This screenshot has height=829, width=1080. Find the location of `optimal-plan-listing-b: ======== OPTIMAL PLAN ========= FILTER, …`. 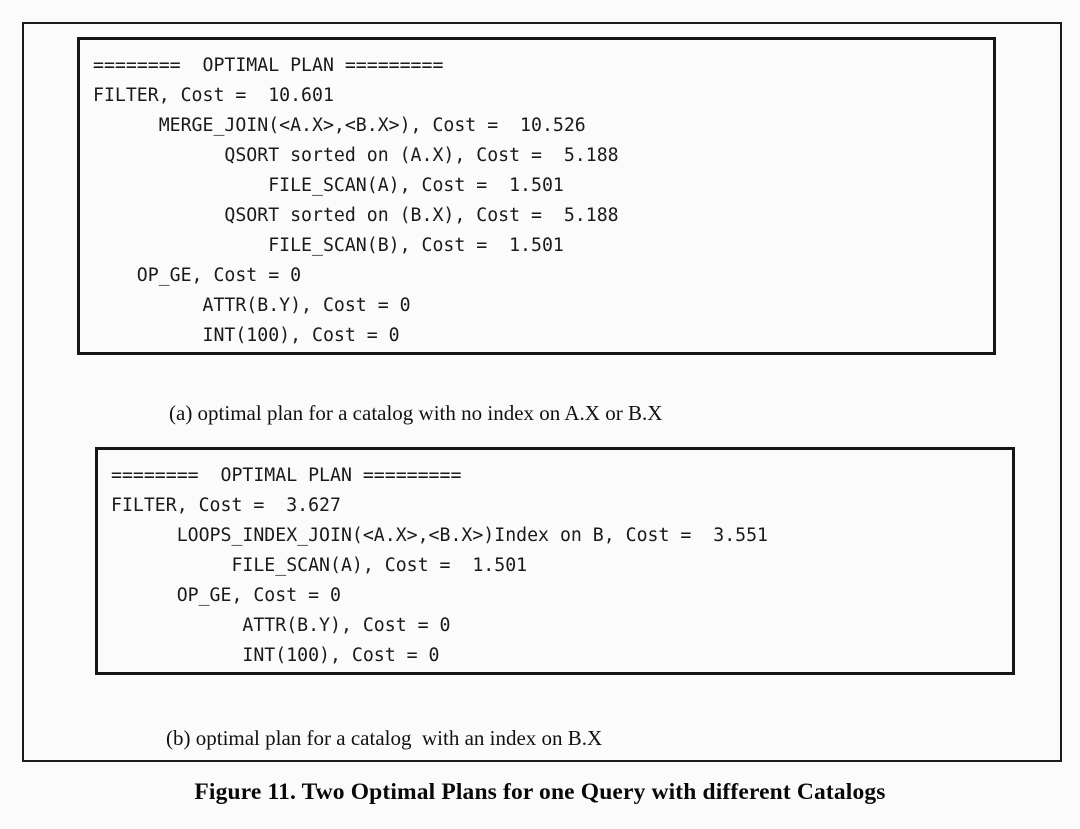

optimal-plan-listing-b: ======== OPTIMAL PLAN ========= FILTER, … is located at coordinates (439, 565).